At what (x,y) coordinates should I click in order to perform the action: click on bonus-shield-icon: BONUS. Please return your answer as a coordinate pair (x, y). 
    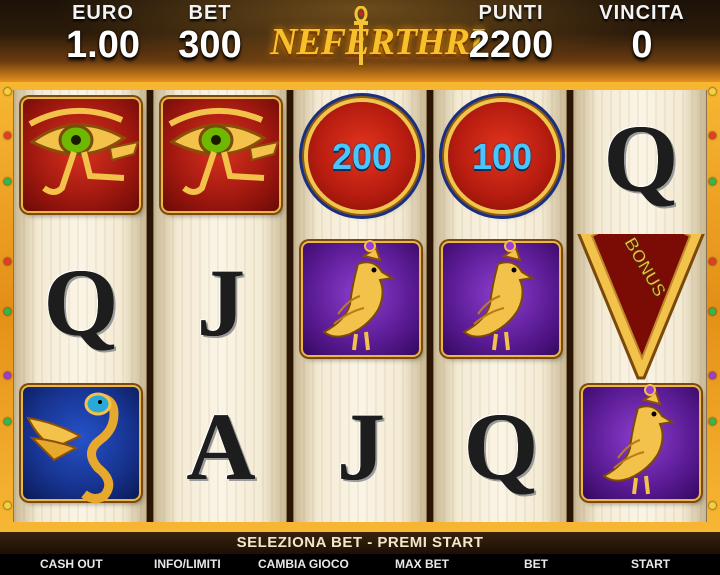
    Looking at the image, I should click on (641, 307).